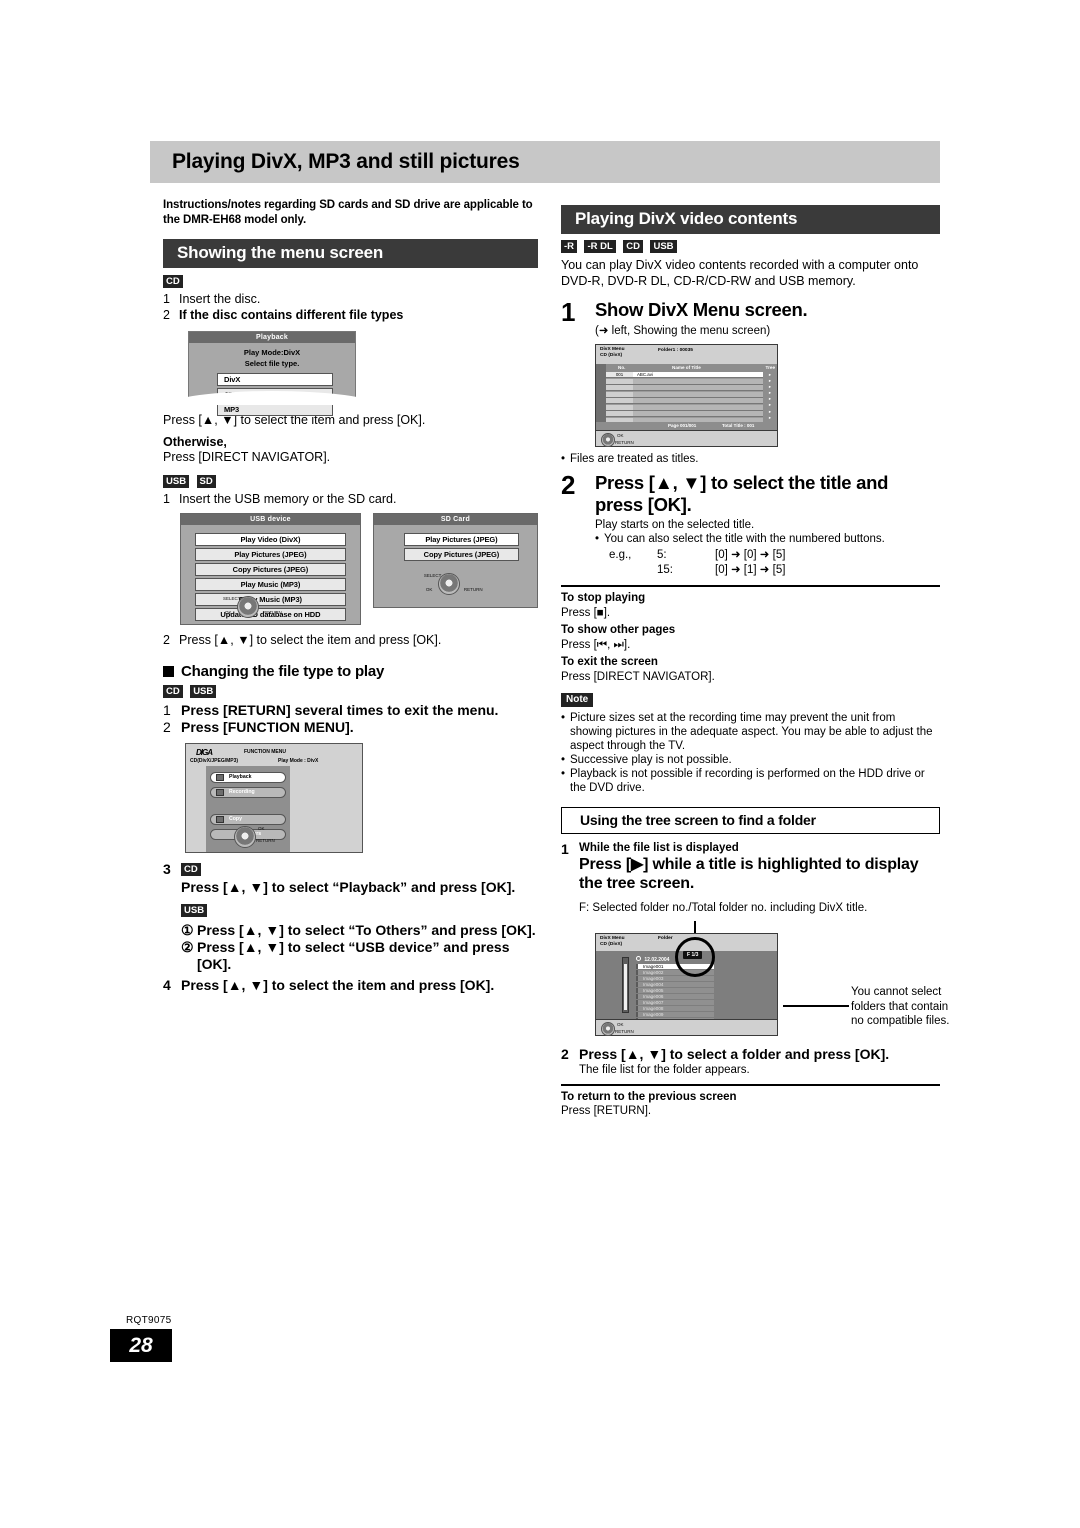 Image resolution: width=1080 pixels, height=1528 pixels. What do you see at coordinates (149, 1320) in the screenshot?
I see `rqt-code: RQT9075` at bounding box center [149, 1320].